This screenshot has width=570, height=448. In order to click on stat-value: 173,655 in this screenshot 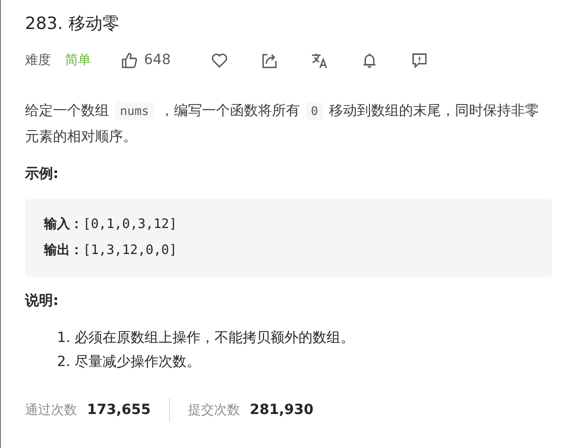, I will do `click(119, 410)`.